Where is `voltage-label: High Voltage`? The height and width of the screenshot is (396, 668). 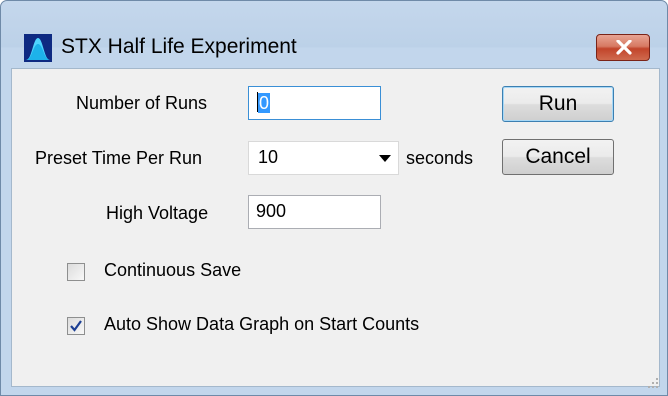
voltage-label: High Voltage is located at coordinates (157, 213).